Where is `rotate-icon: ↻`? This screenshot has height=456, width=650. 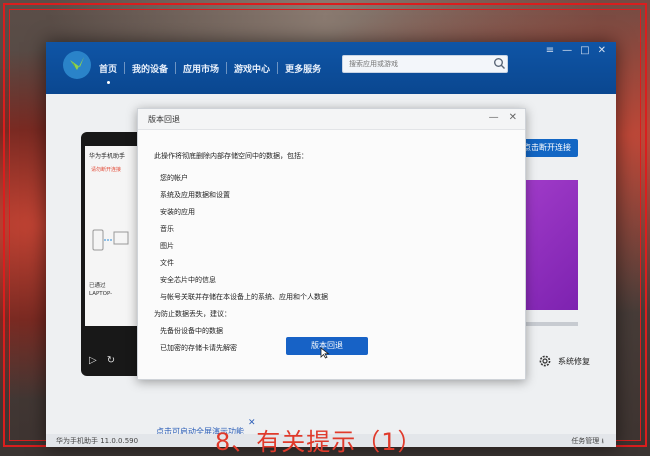 rotate-icon: ↻ is located at coordinates (111, 360).